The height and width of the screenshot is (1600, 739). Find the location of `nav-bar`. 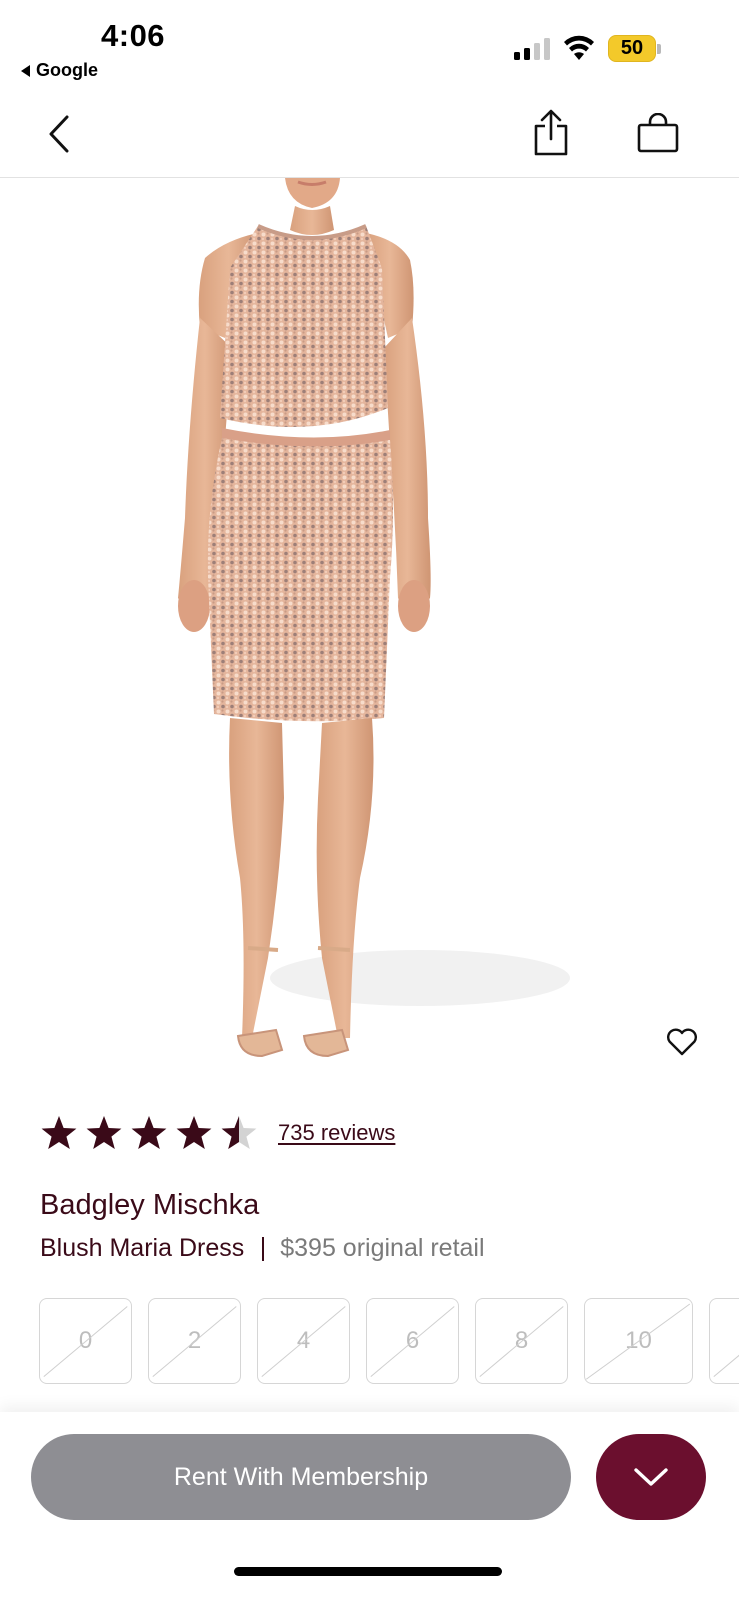

nav-bar is located at coordinates (369, 135).